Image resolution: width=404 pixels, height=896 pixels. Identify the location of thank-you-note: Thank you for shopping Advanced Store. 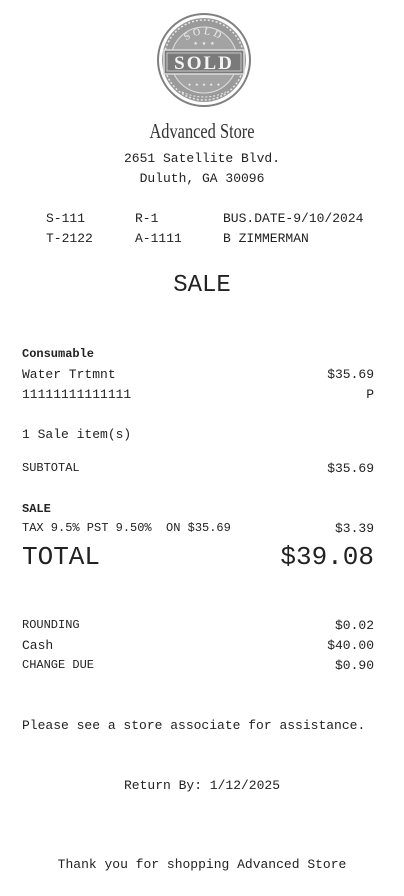
(202, 864).